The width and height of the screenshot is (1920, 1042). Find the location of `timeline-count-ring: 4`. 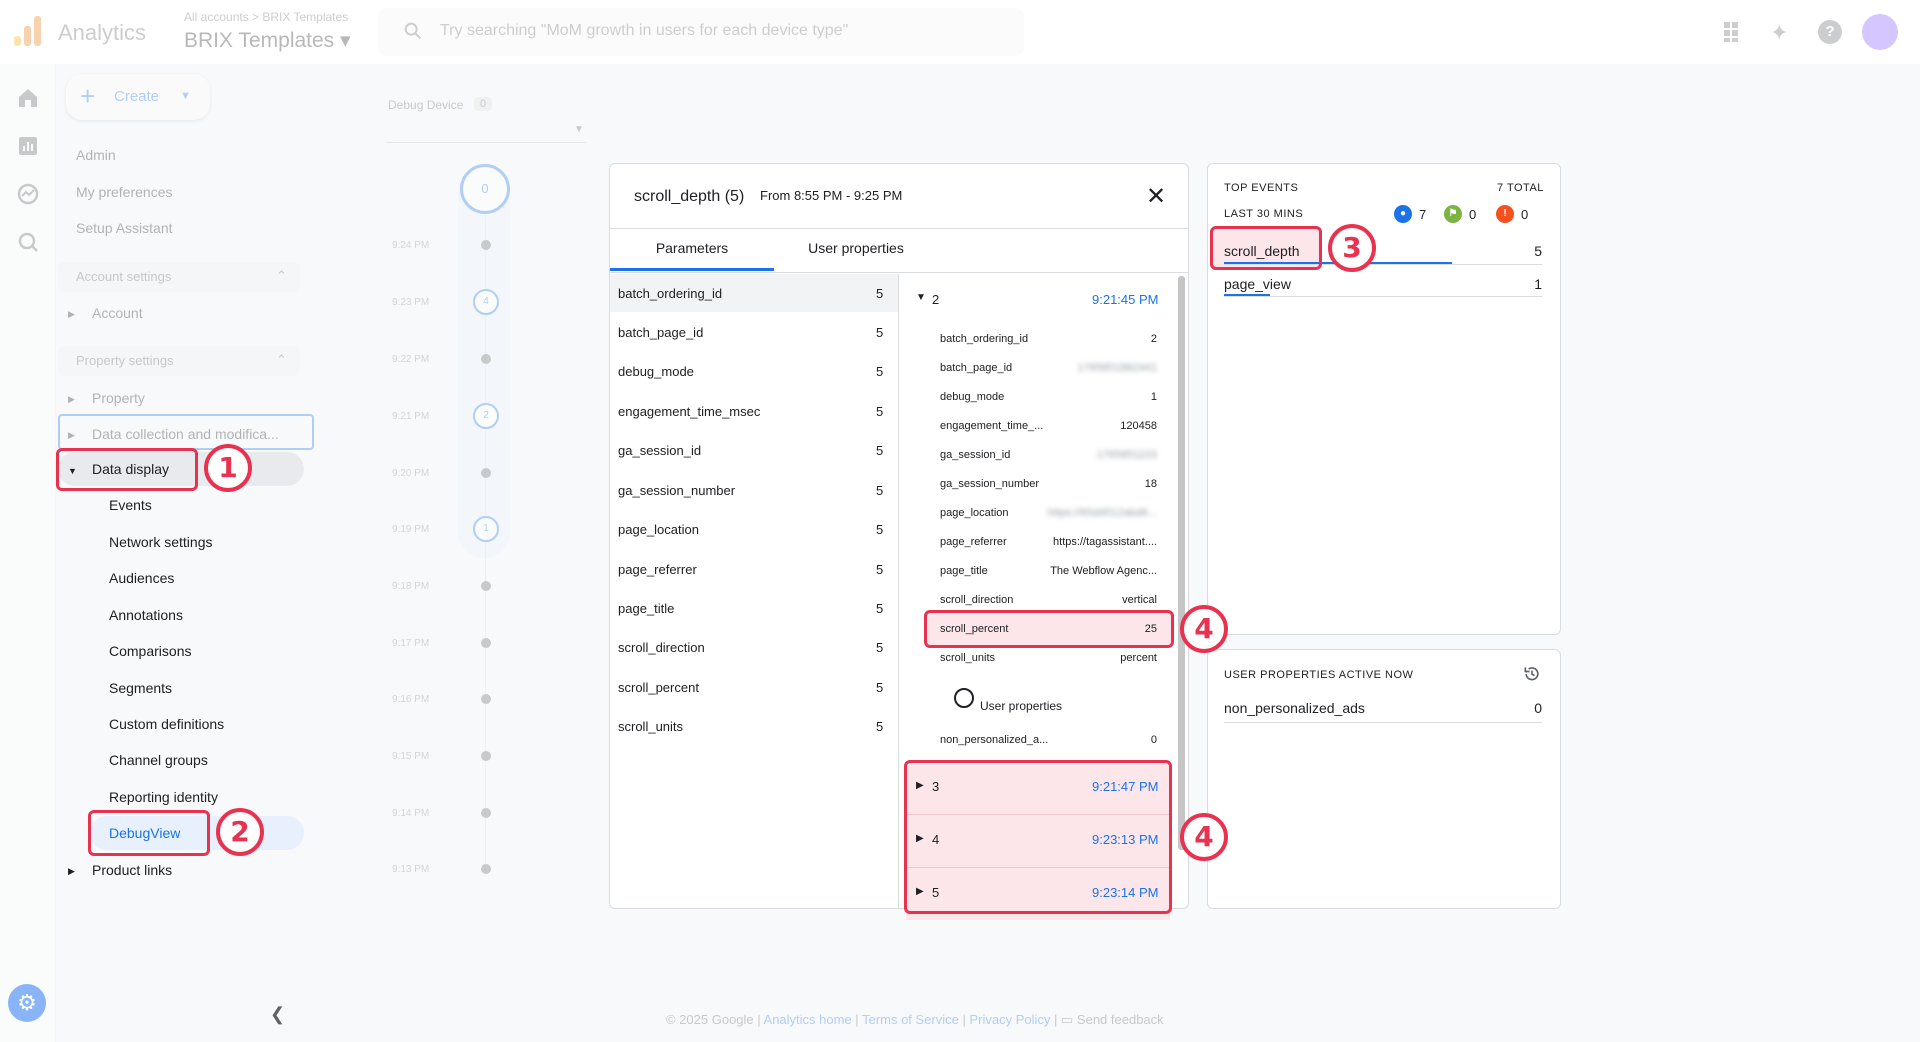

timeline-count-ring: 4 is located at coordinates (486, 302).